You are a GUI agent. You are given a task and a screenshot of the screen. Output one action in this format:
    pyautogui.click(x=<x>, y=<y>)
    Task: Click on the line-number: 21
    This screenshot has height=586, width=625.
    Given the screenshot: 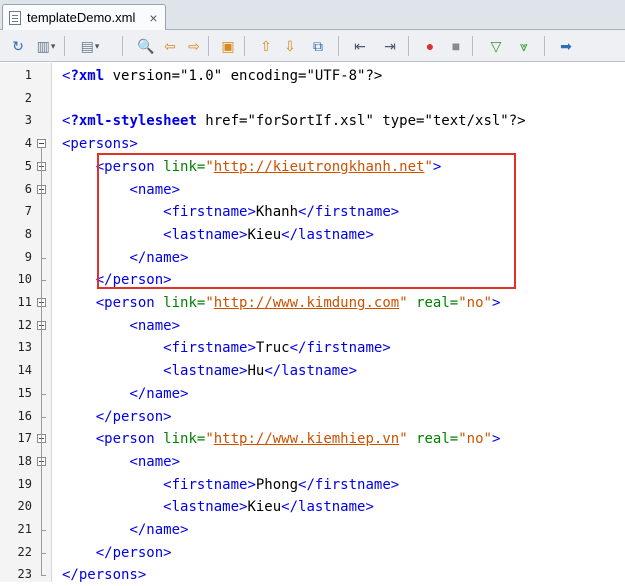 What is the action you would take?
    pyautogui.click(x=24, y=529)
    